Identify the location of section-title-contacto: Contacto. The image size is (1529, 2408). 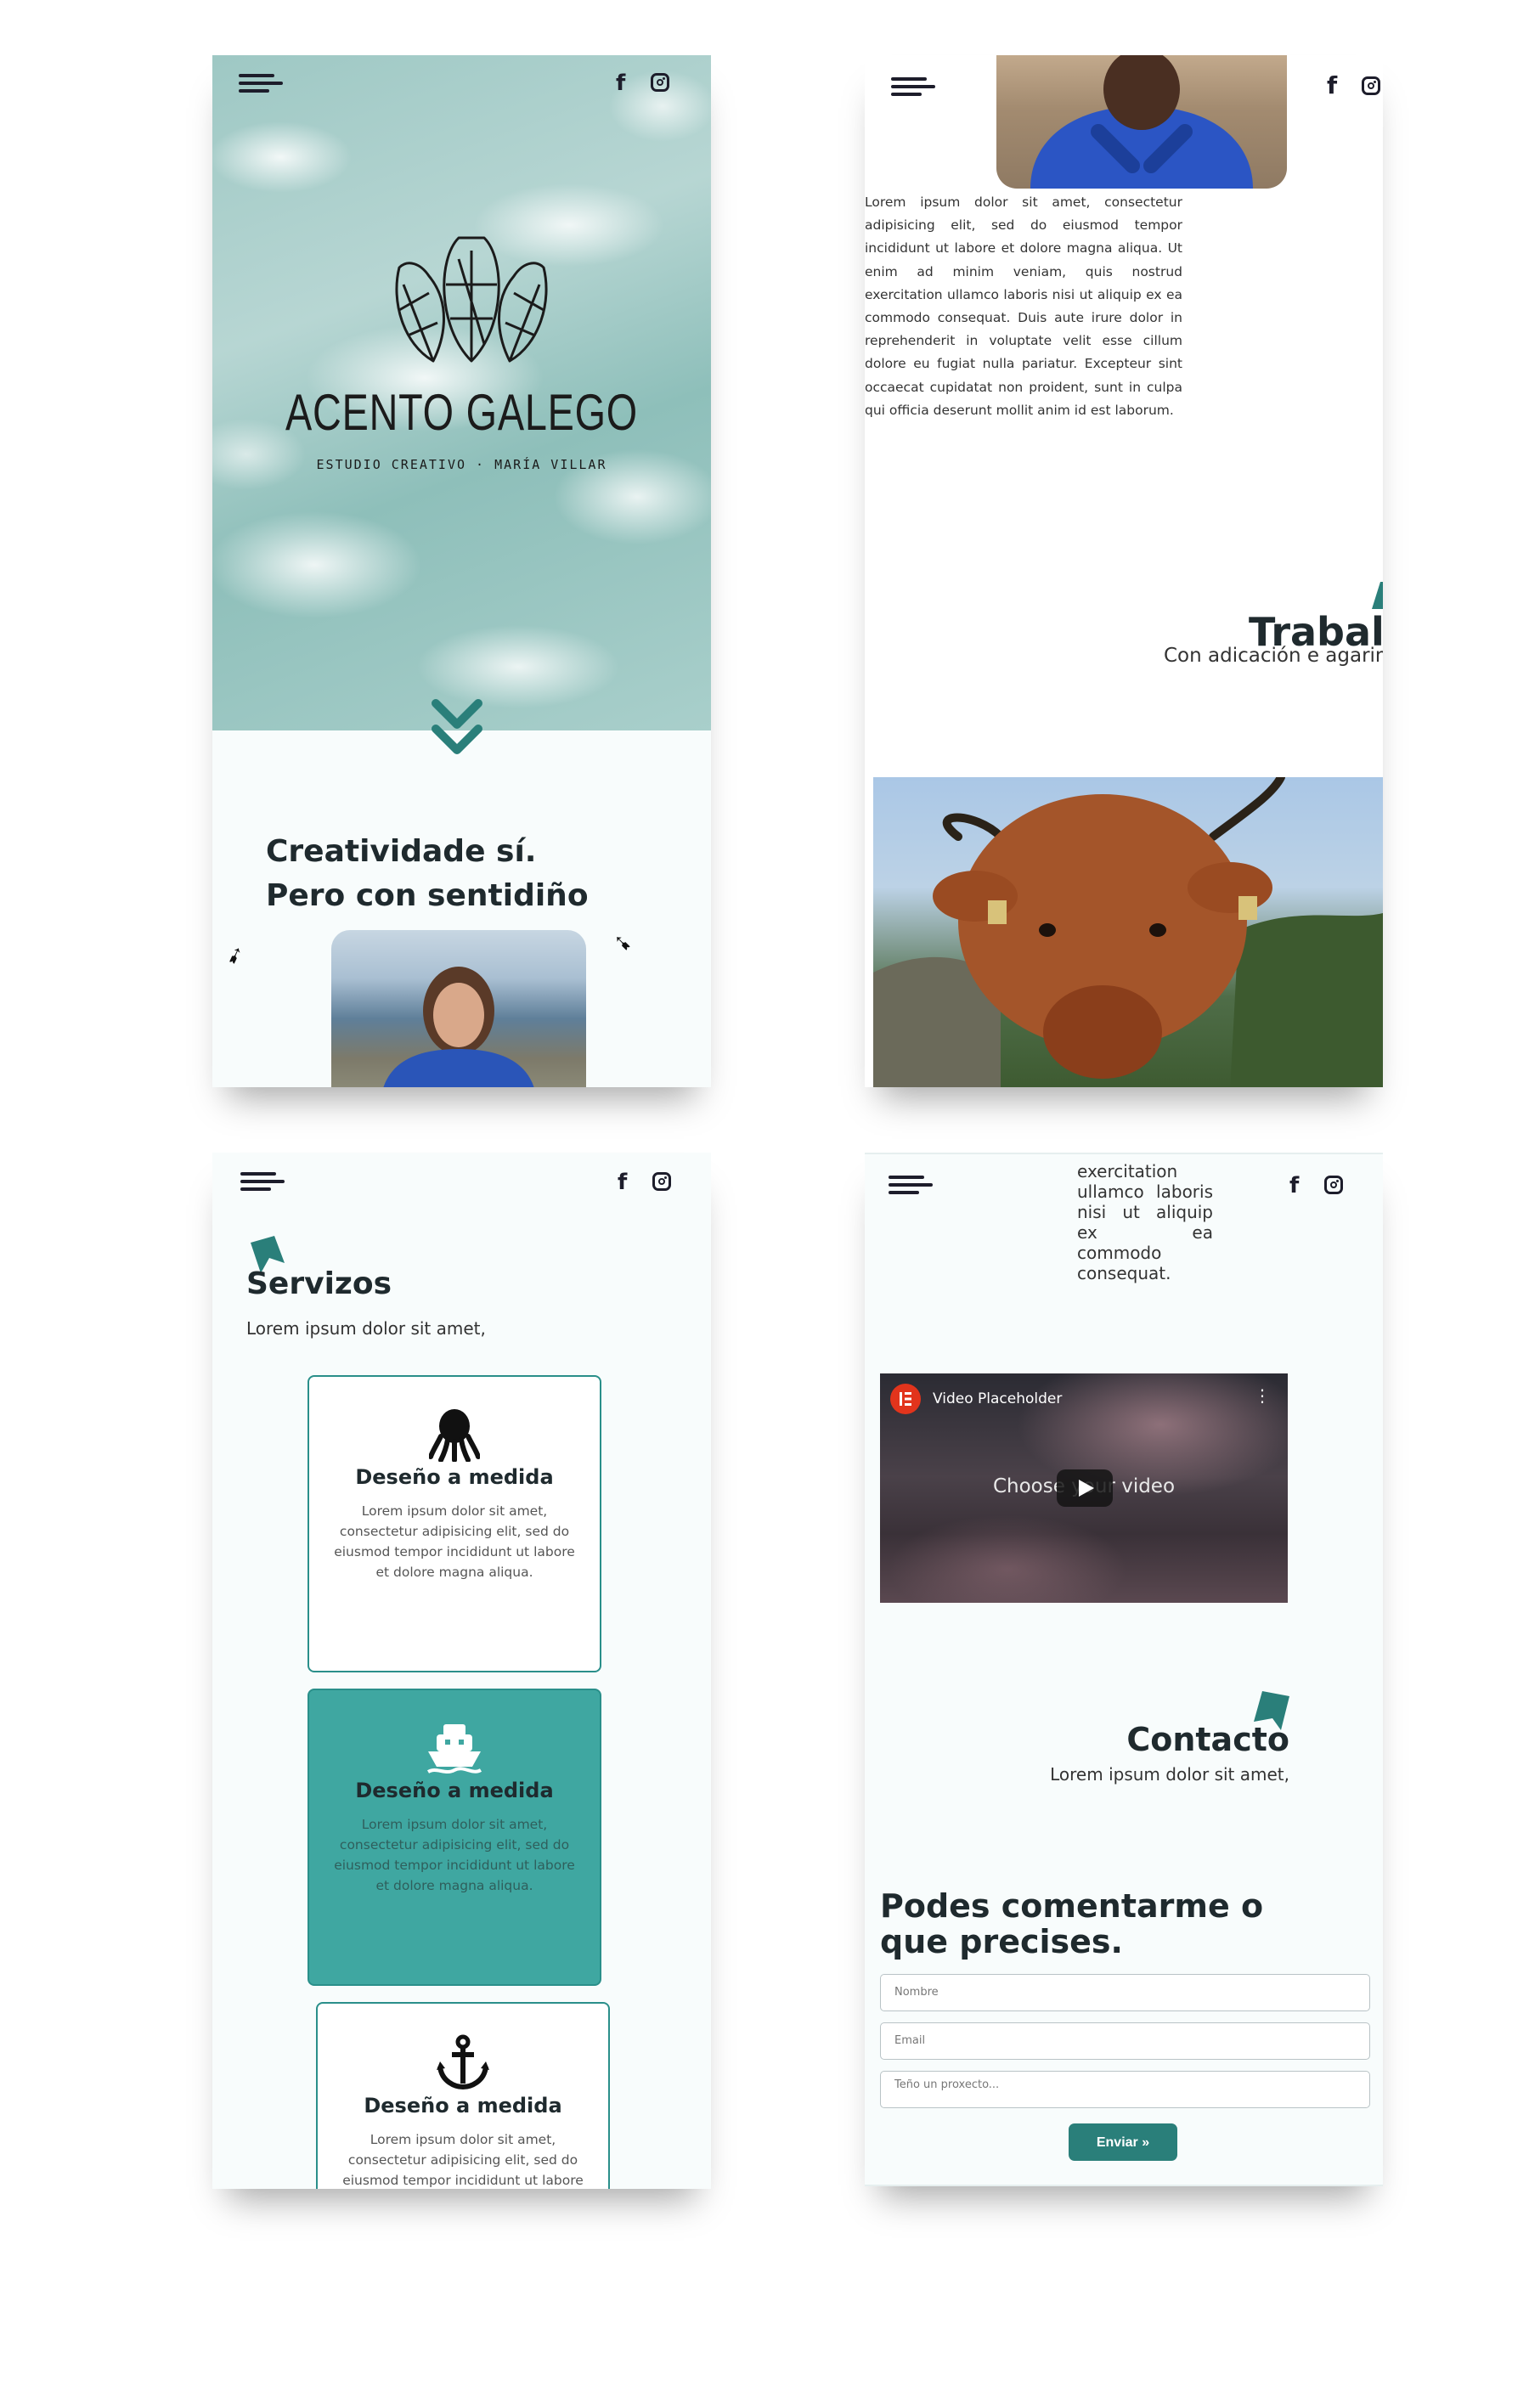
(1207, 1740).